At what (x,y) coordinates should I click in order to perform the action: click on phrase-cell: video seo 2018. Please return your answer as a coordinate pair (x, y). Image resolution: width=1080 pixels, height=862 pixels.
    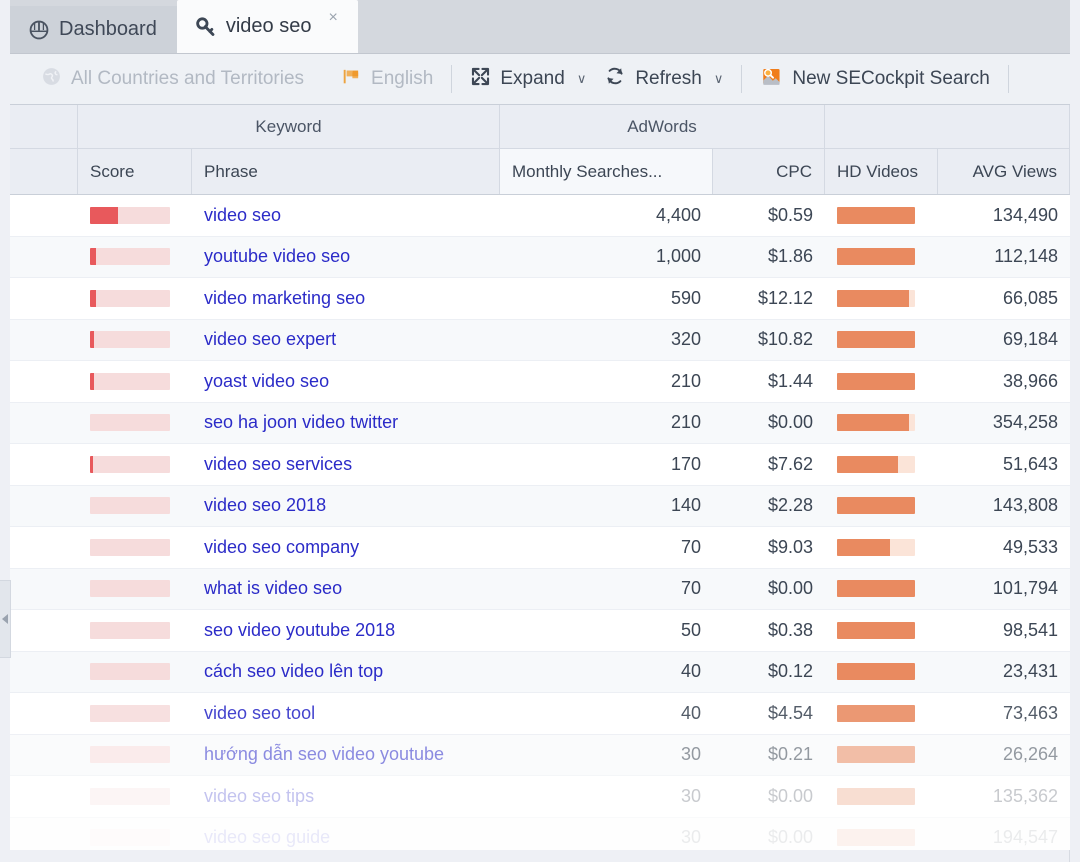
    Looking at the image, I should click on (346, 506).